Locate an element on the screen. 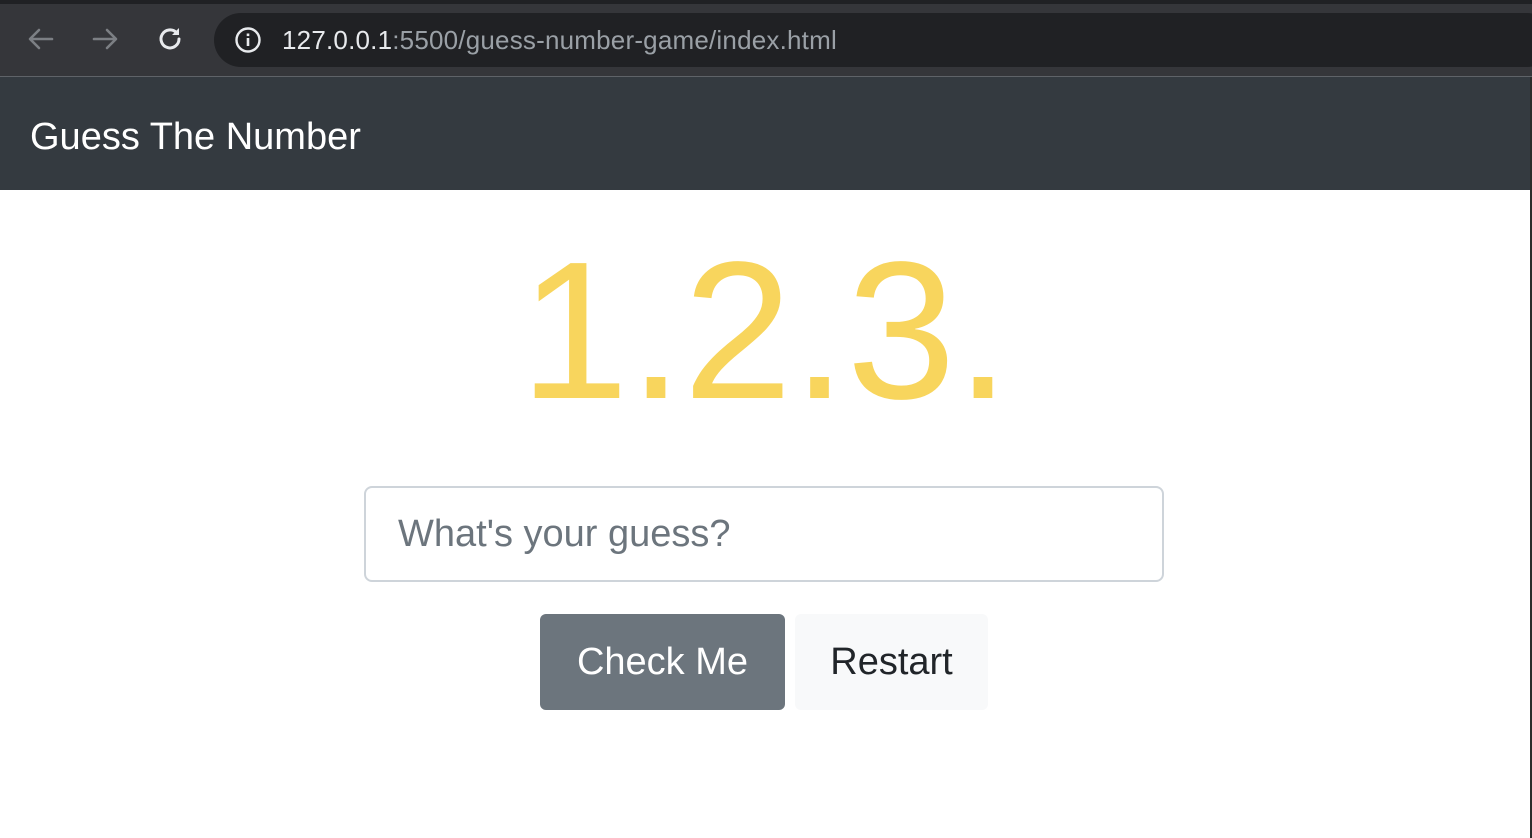 The height and width of the screenshot is (838, 1532). restart-button: Restart is located at coordinates (891, 662).